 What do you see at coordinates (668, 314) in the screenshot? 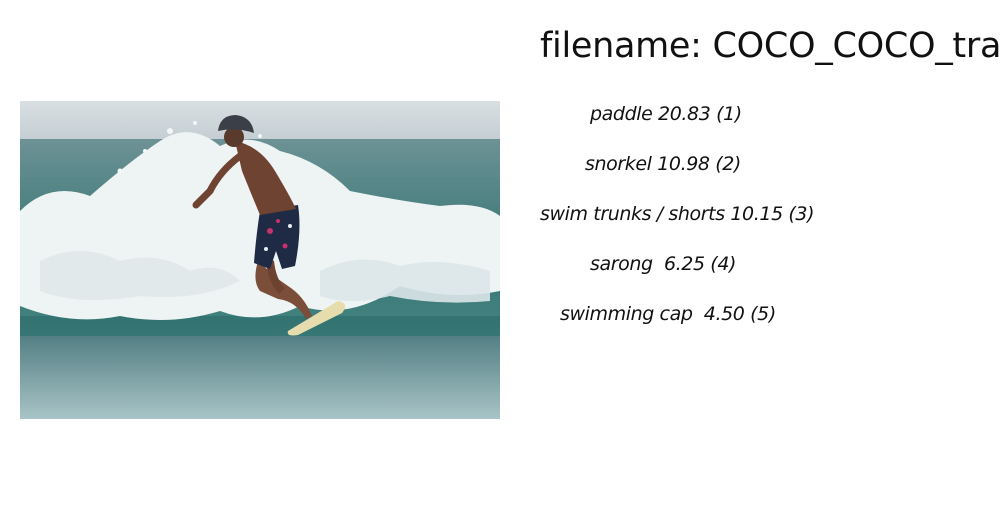
I see `prediction-5: swimming cap 4.50 (5)` at bounding box center [668, 314].